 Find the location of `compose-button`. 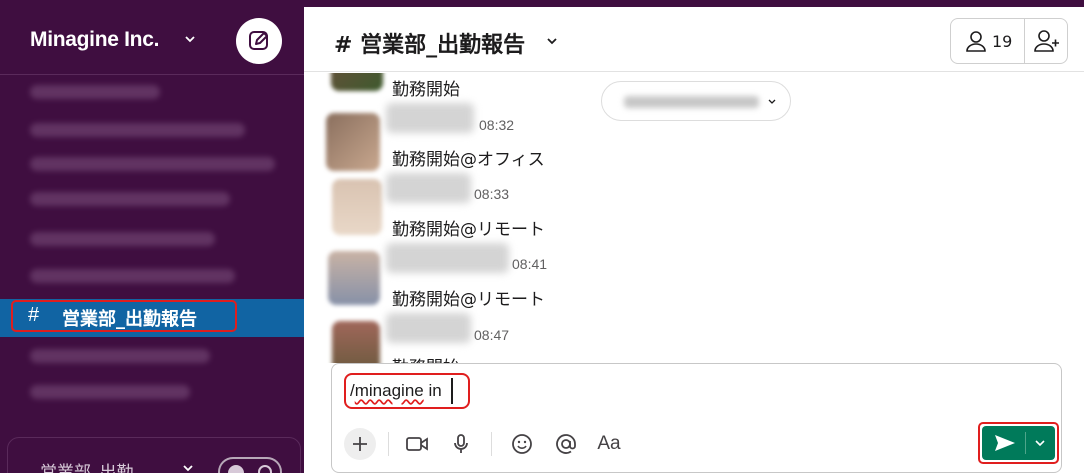

compose-button is located at coordinates (259, 41).